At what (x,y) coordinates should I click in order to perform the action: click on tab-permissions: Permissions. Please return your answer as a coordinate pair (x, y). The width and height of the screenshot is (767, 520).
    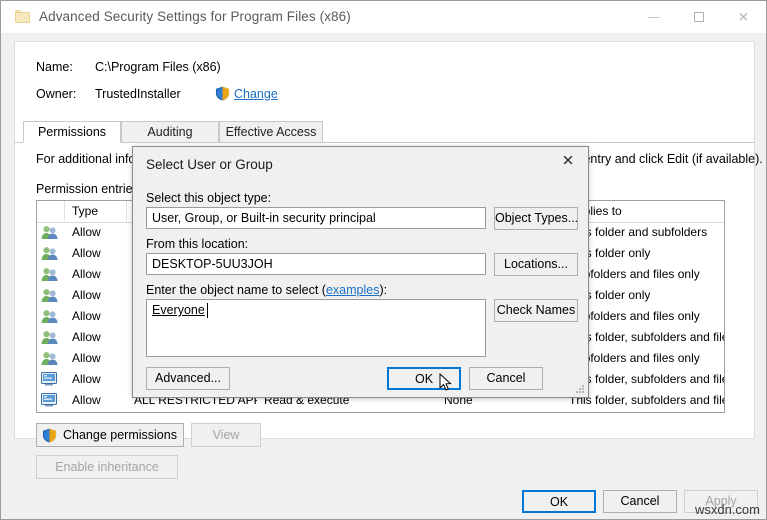
    Looking at the image, I should click on (72, 132).